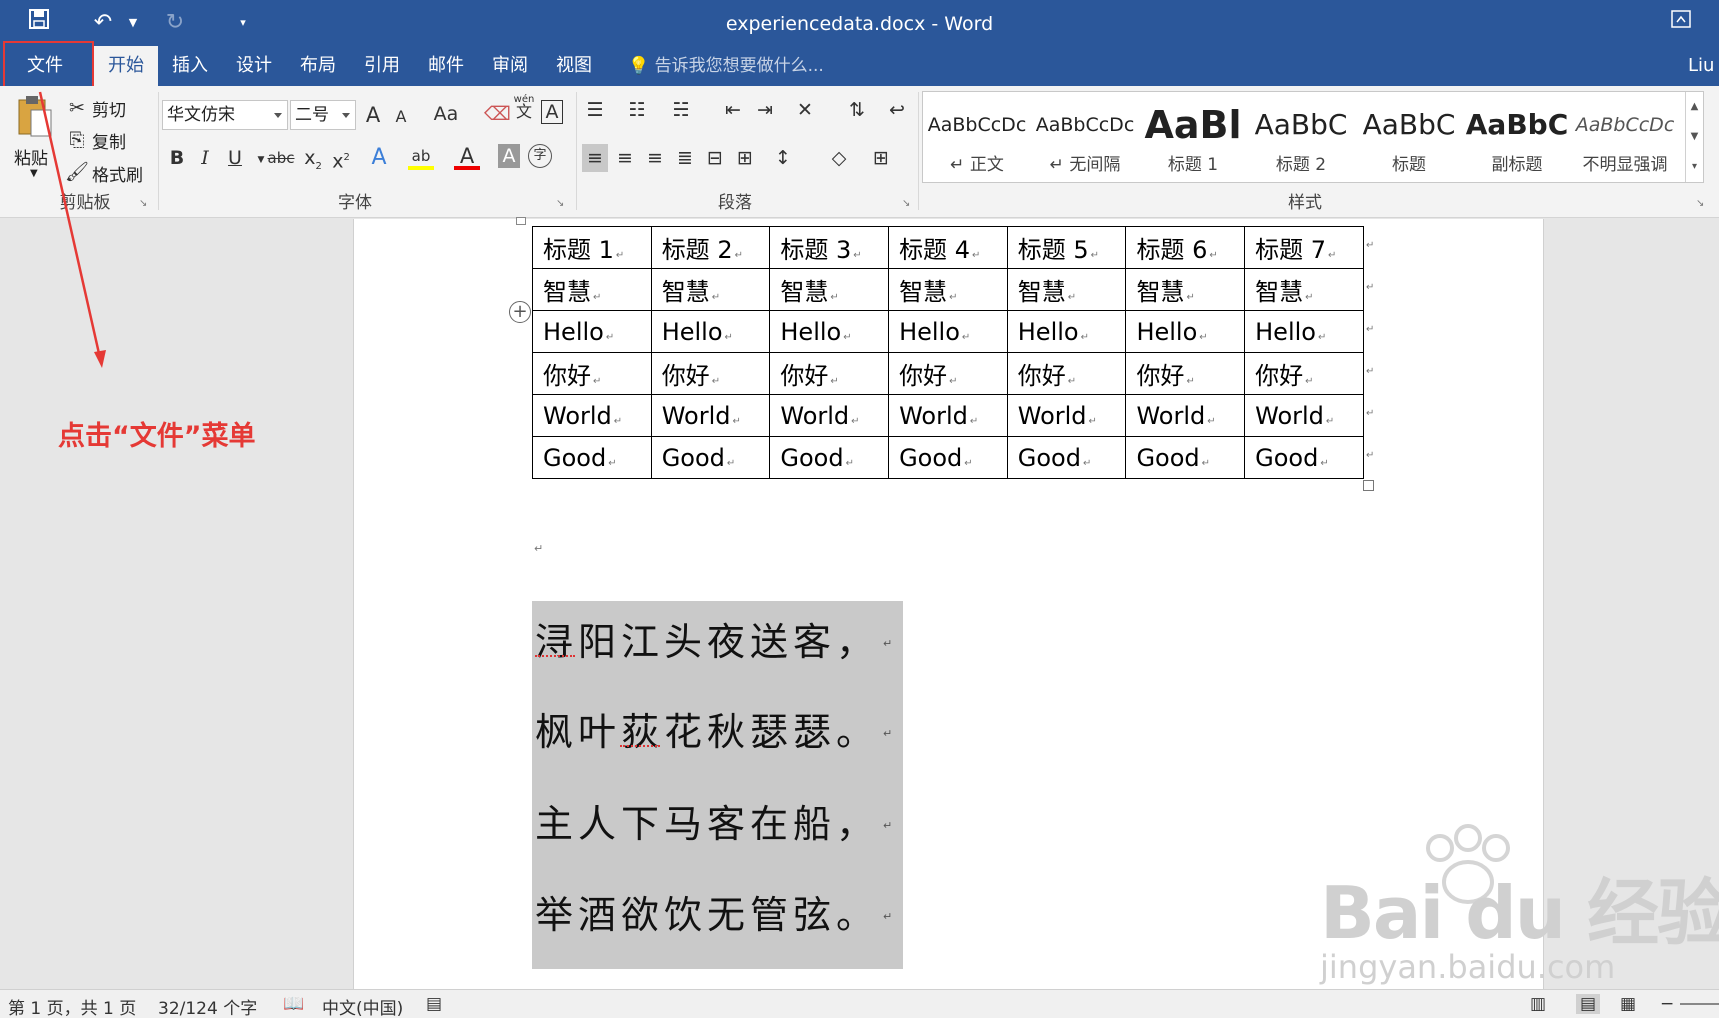  Describe the element at coordinates (362, 1006) in the screenshot. I see `language: 中文(中国)` at that location.